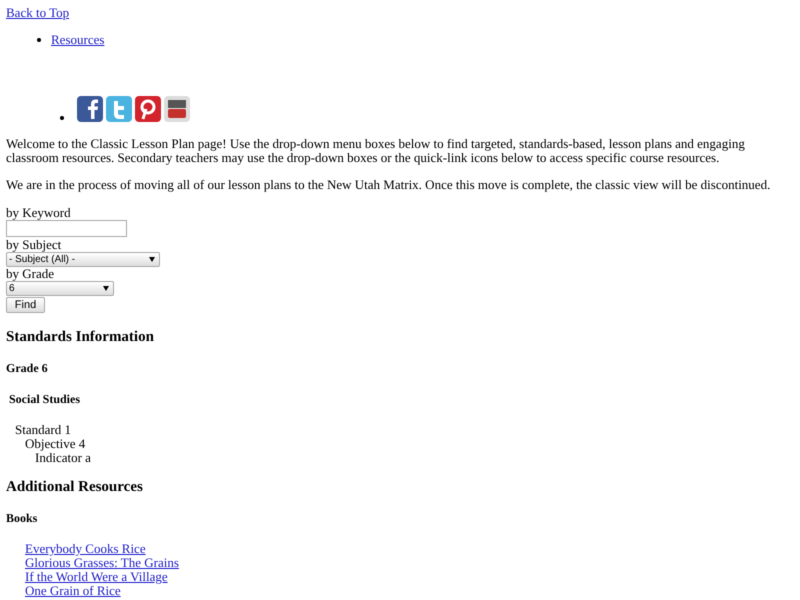 This screenshot has height=600, width=800. I want to click on intro-paragraph: We are in the process of moving all of our lesson plans to the New Utah Matrix. Once this move is complete, the classic view will be discontinued., so click(389, 185).